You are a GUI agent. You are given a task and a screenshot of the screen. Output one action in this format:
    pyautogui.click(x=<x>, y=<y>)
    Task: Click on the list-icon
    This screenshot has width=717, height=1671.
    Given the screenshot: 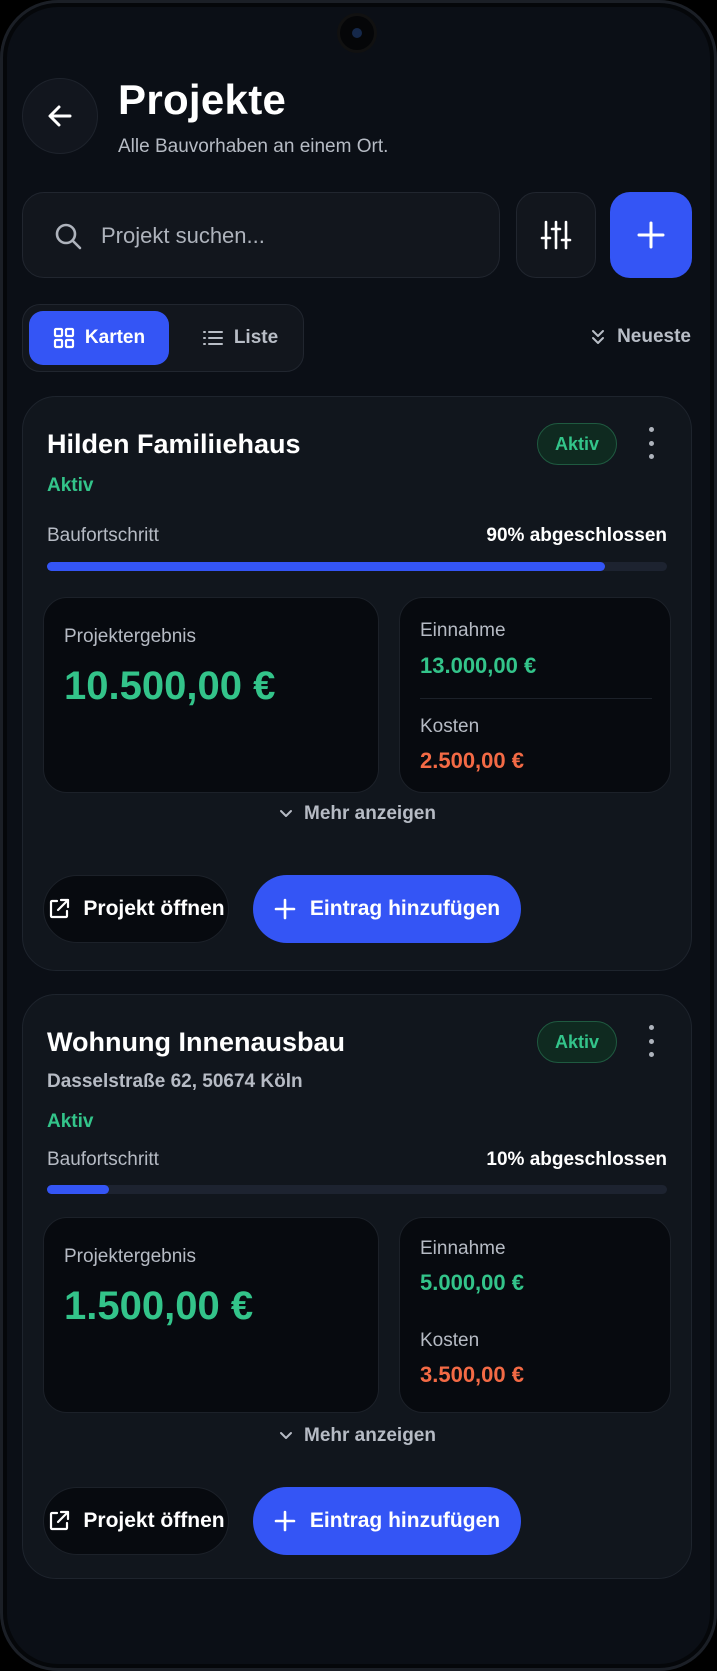 What is the action you would take?
    pyautogui.click(x=212, y=338)
    